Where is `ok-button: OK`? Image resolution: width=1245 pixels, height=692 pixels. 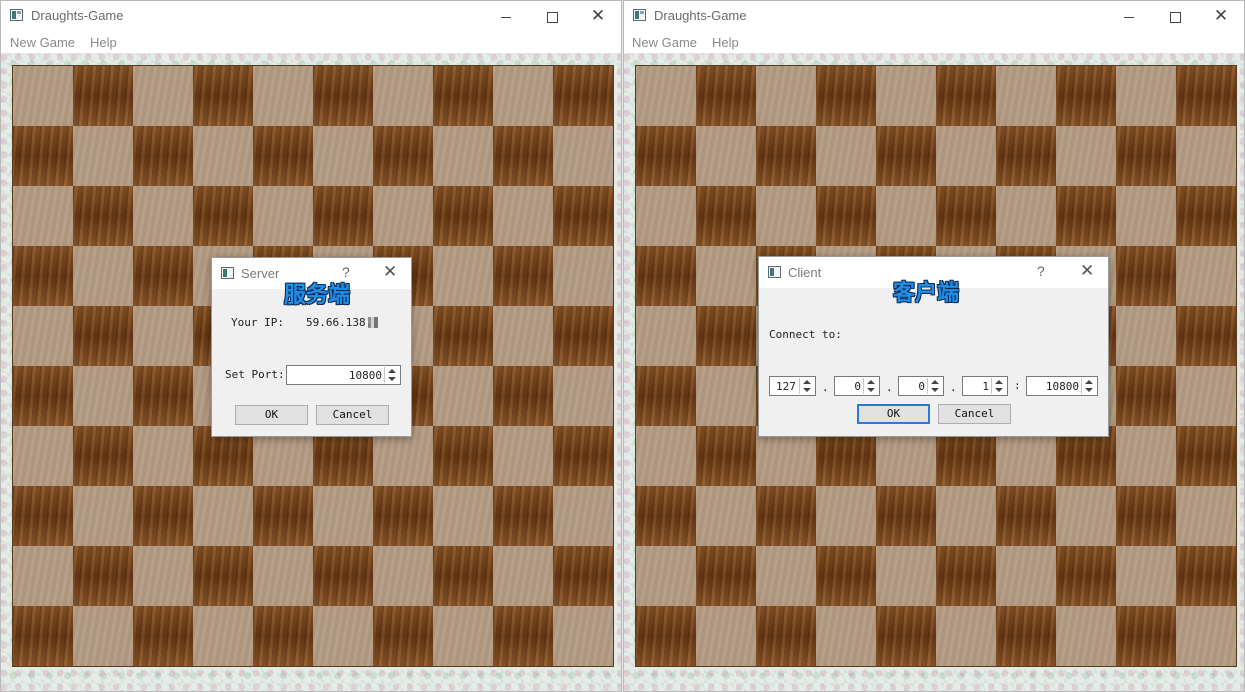 ok-button: OK is located at coordinates (893, 414).